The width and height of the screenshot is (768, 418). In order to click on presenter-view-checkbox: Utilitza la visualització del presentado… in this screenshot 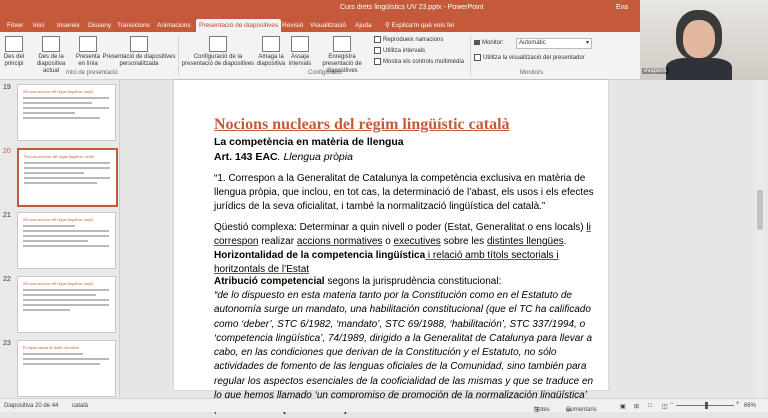, I will do `click(529, 57)`.